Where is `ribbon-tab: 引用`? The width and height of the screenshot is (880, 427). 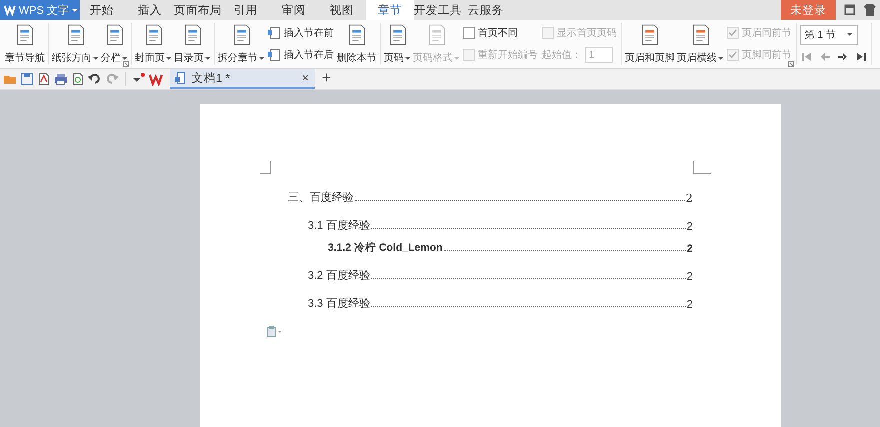
ribbon-tab: 引用 is located at coordinates (246, 10).